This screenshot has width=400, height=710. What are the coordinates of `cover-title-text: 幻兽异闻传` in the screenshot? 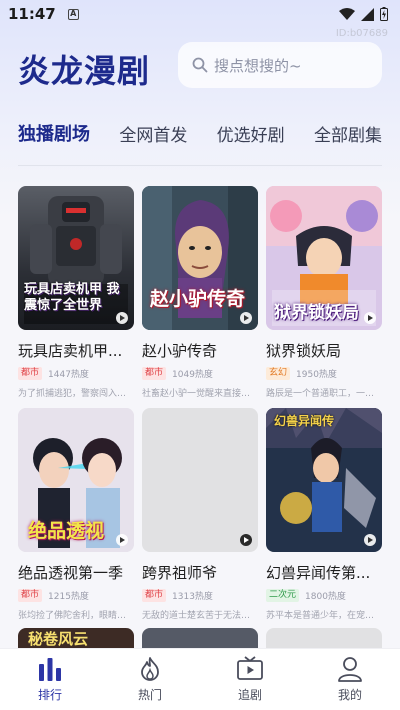 It's located at (304, 421).